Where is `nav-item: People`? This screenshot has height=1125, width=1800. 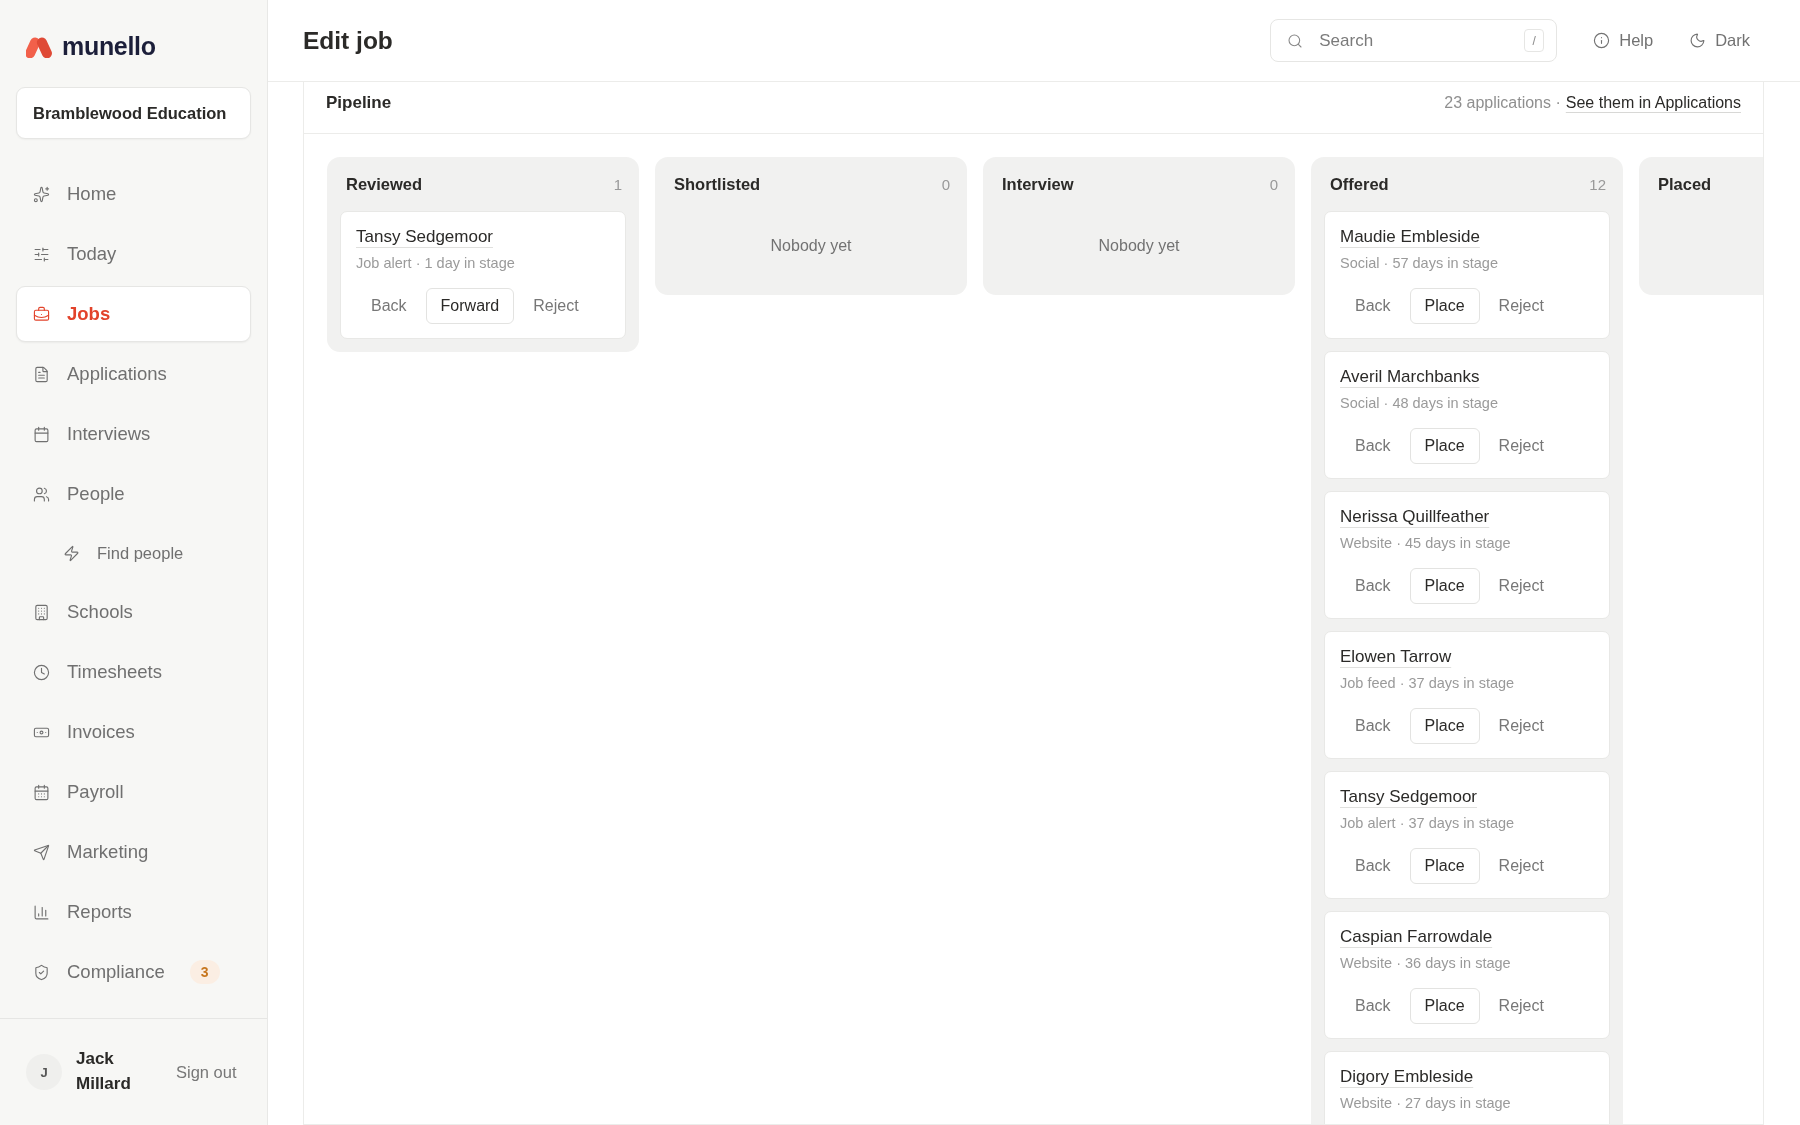
nav-item: People is located at coordinates (133, 494).